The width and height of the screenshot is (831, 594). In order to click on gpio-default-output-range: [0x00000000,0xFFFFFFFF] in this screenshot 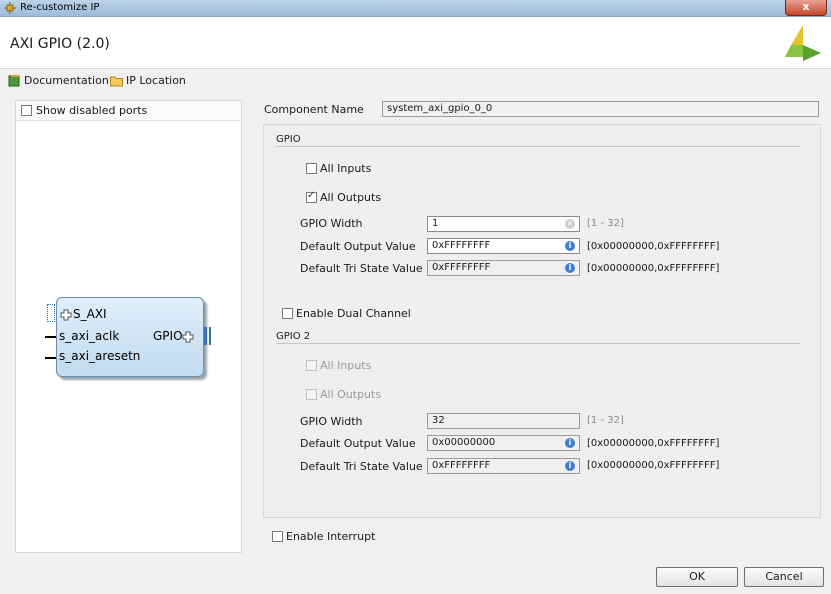, I will do `click(653, 246)`.